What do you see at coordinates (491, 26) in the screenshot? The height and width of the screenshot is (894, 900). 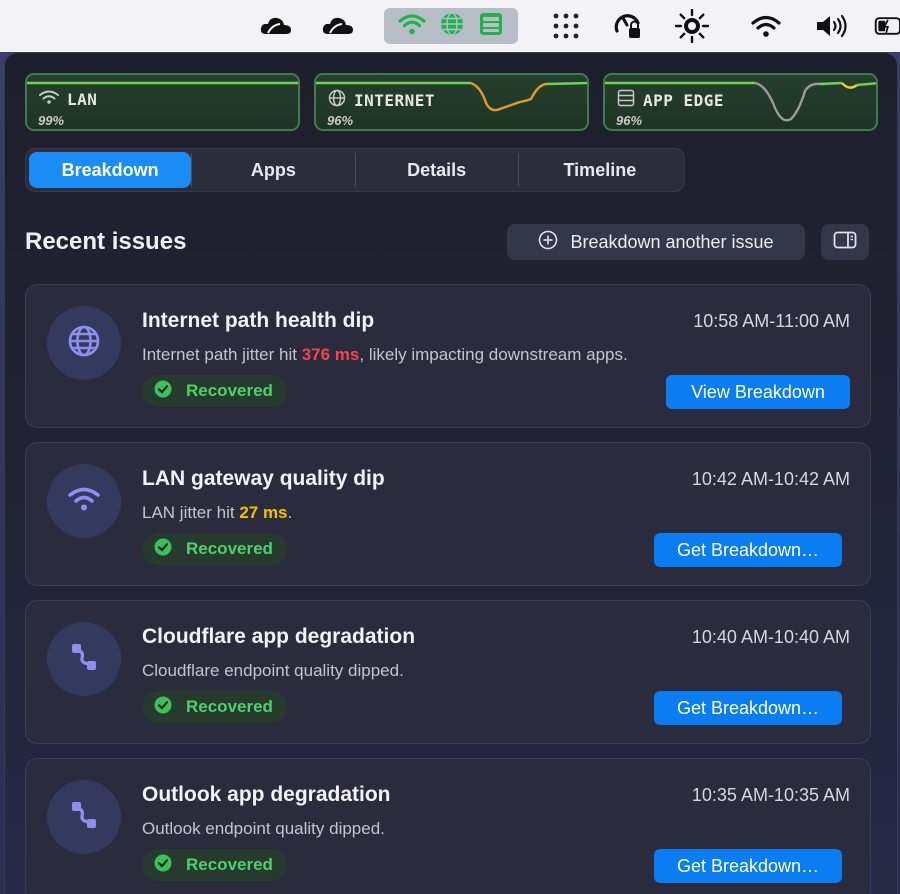 I see `server-status-icon` at bounding box center [491, 26].